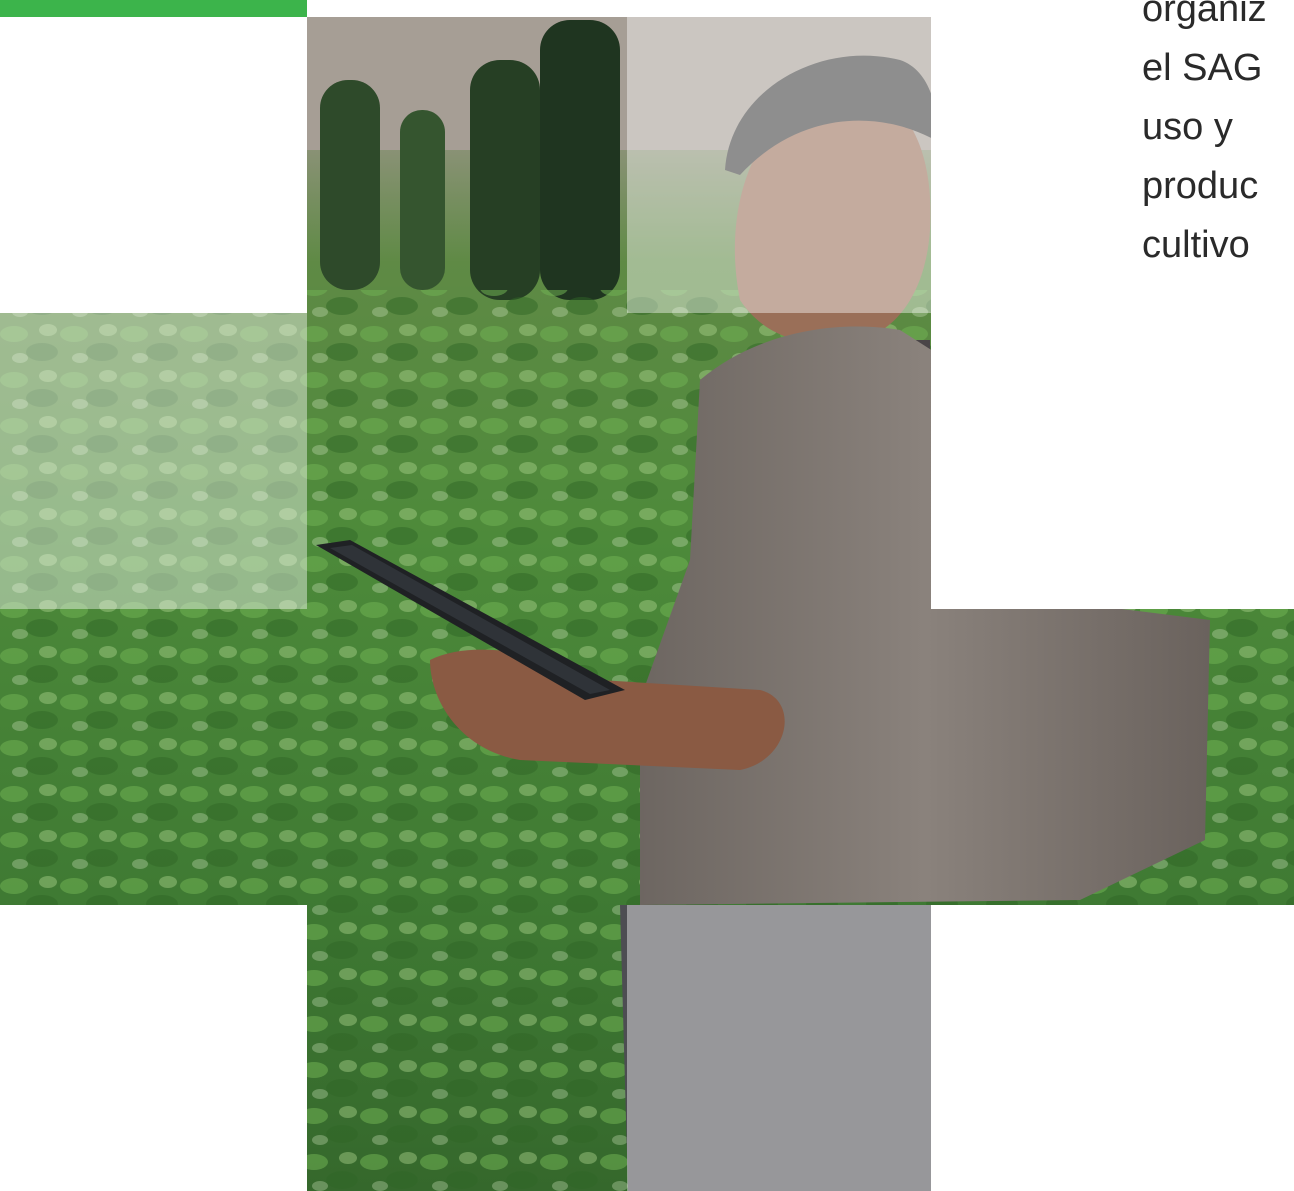 Image resolution: width=1294 pixels, height=1191 pixels. What do you see at coordinates (1187, 127) in the screenshot?
I see `intro-line: uso y` at bounding box center [1187, 127].